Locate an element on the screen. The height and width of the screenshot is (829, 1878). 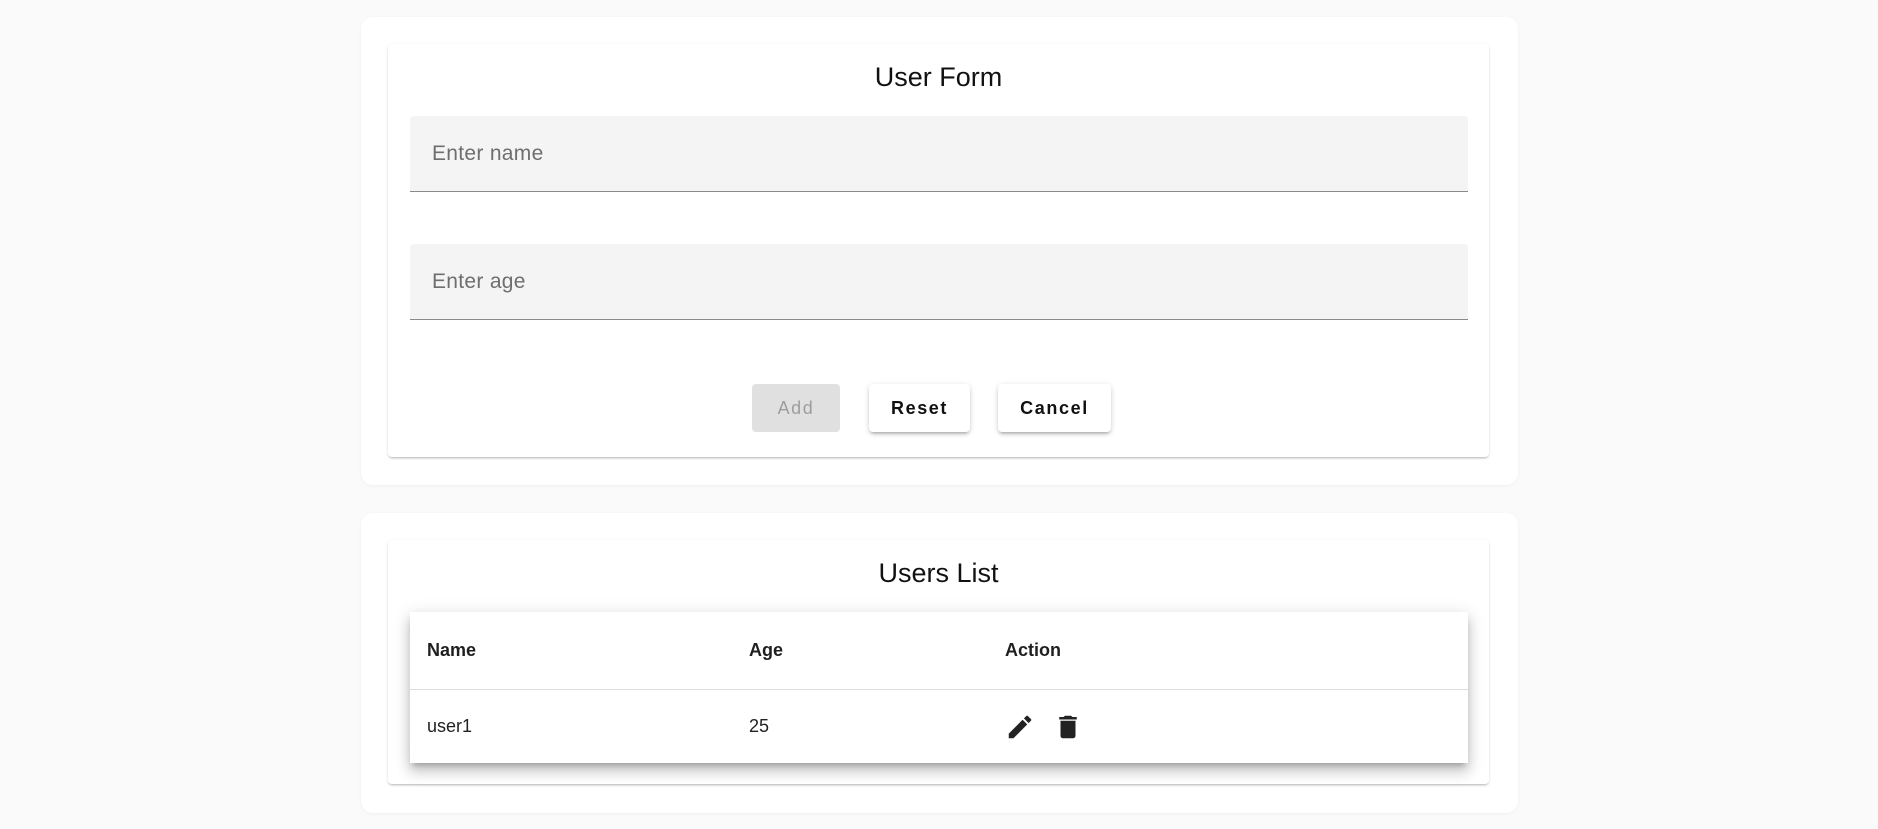
table-row: user1 25 is located at coordinates (939, 727).